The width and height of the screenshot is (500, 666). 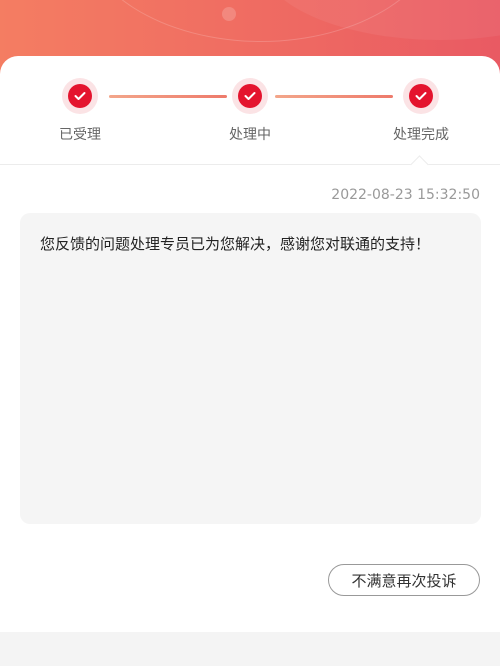 I want to click on progress-step-completed: 处理完成, so click(x=421, y=111).